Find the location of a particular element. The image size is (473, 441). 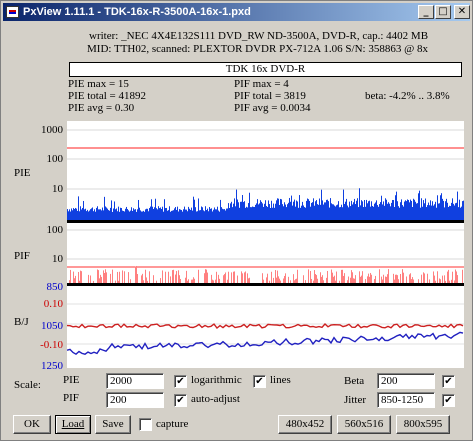

size-480x452-button: 480x452 is located at coordinates (305, 424).